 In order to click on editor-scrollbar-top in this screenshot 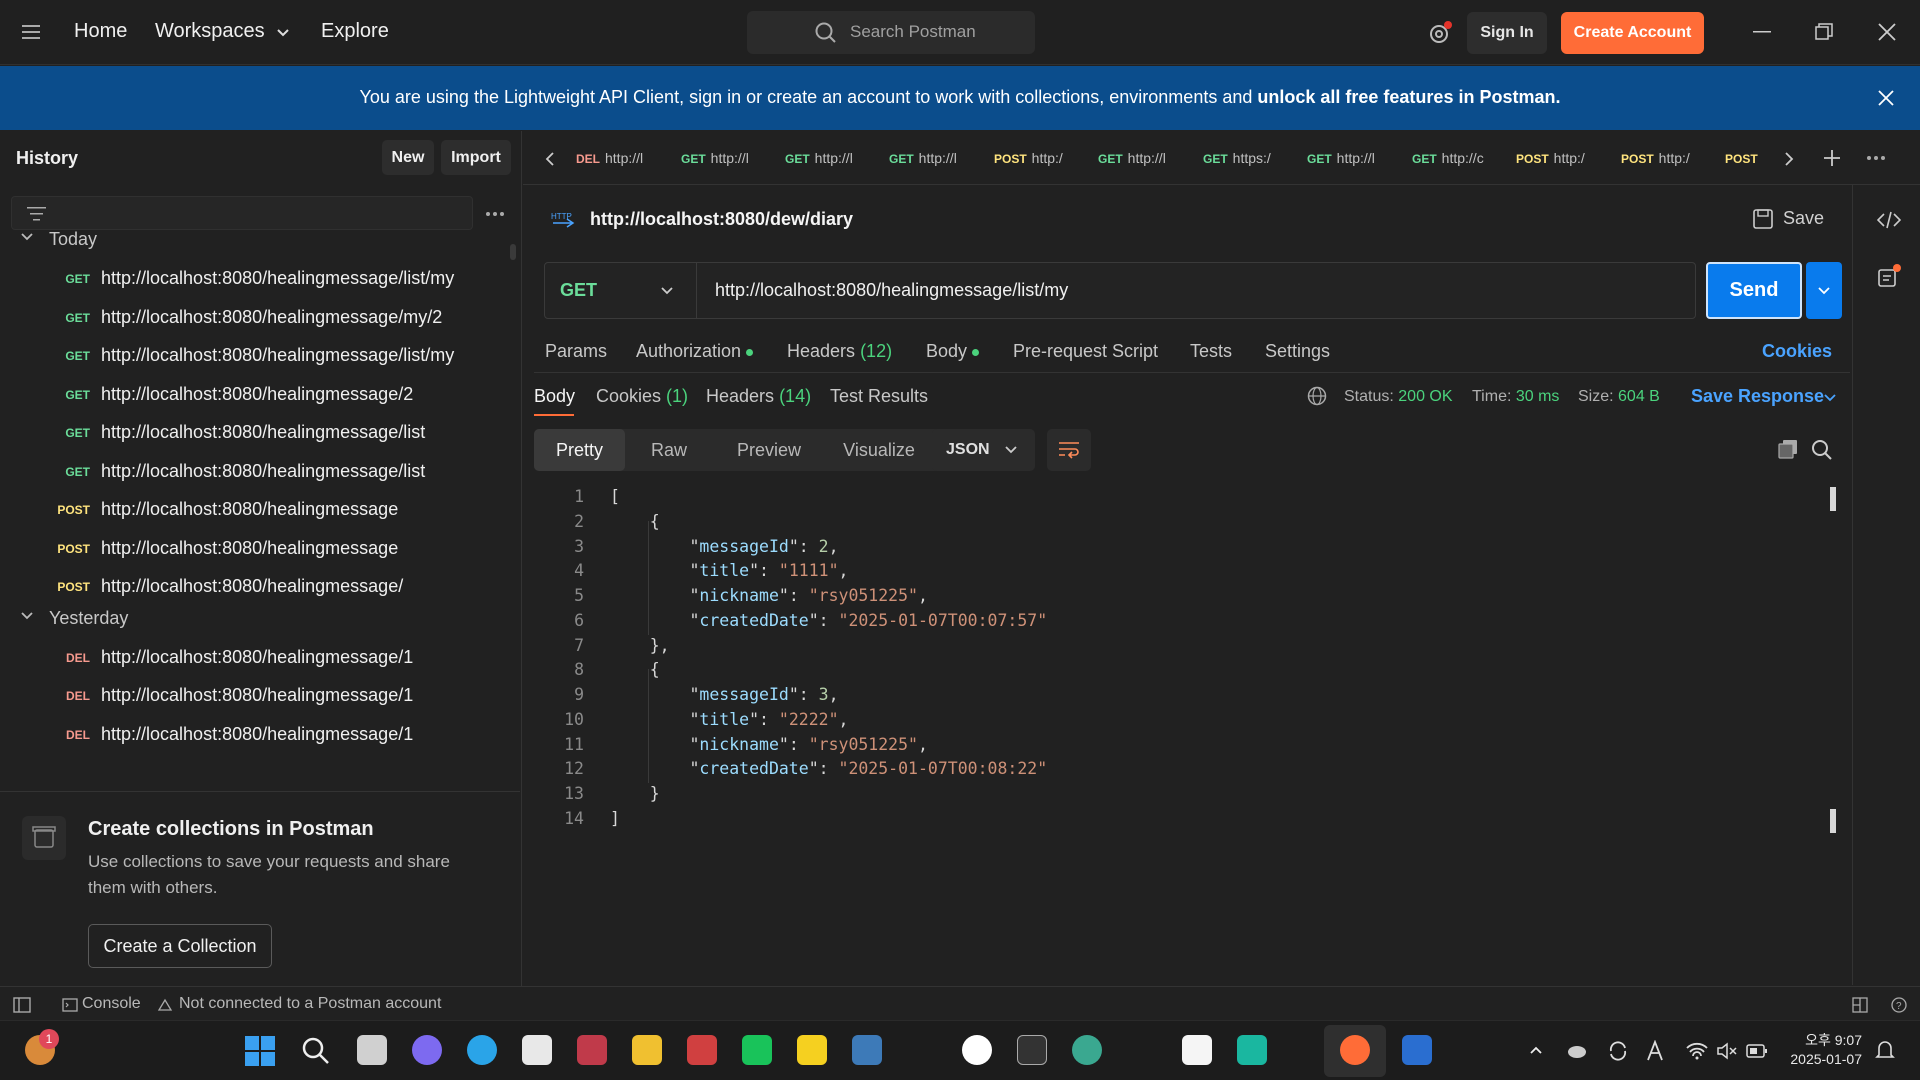, I will do `click(1833, 499)`.